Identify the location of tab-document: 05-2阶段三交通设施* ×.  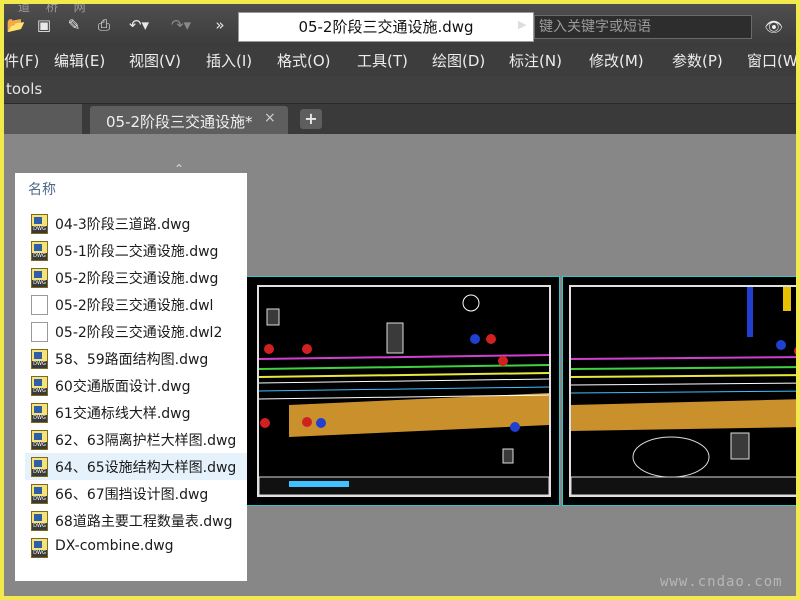
(189, 120).